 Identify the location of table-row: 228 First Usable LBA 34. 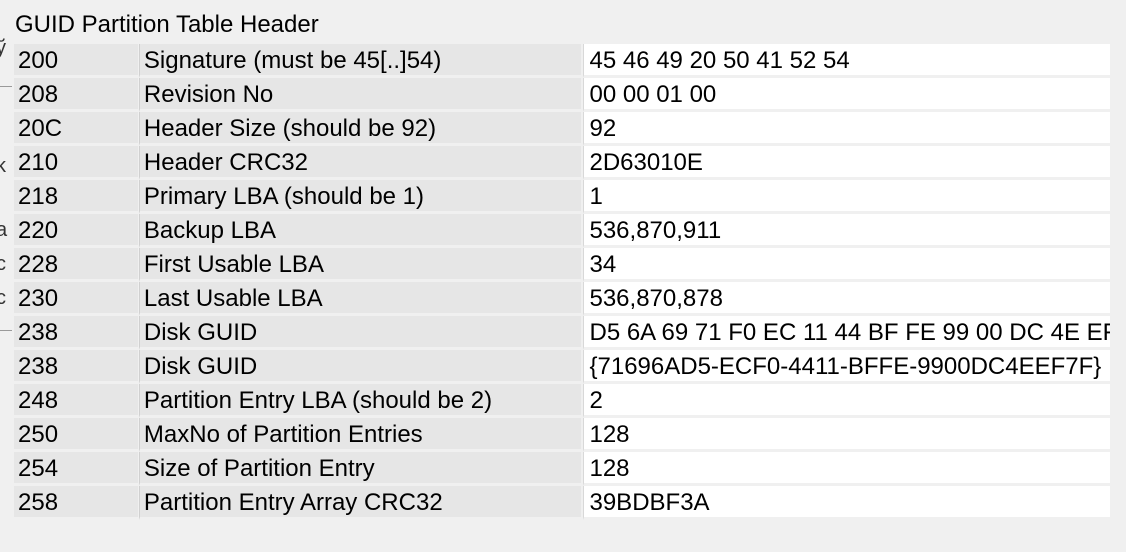
(562, 265).